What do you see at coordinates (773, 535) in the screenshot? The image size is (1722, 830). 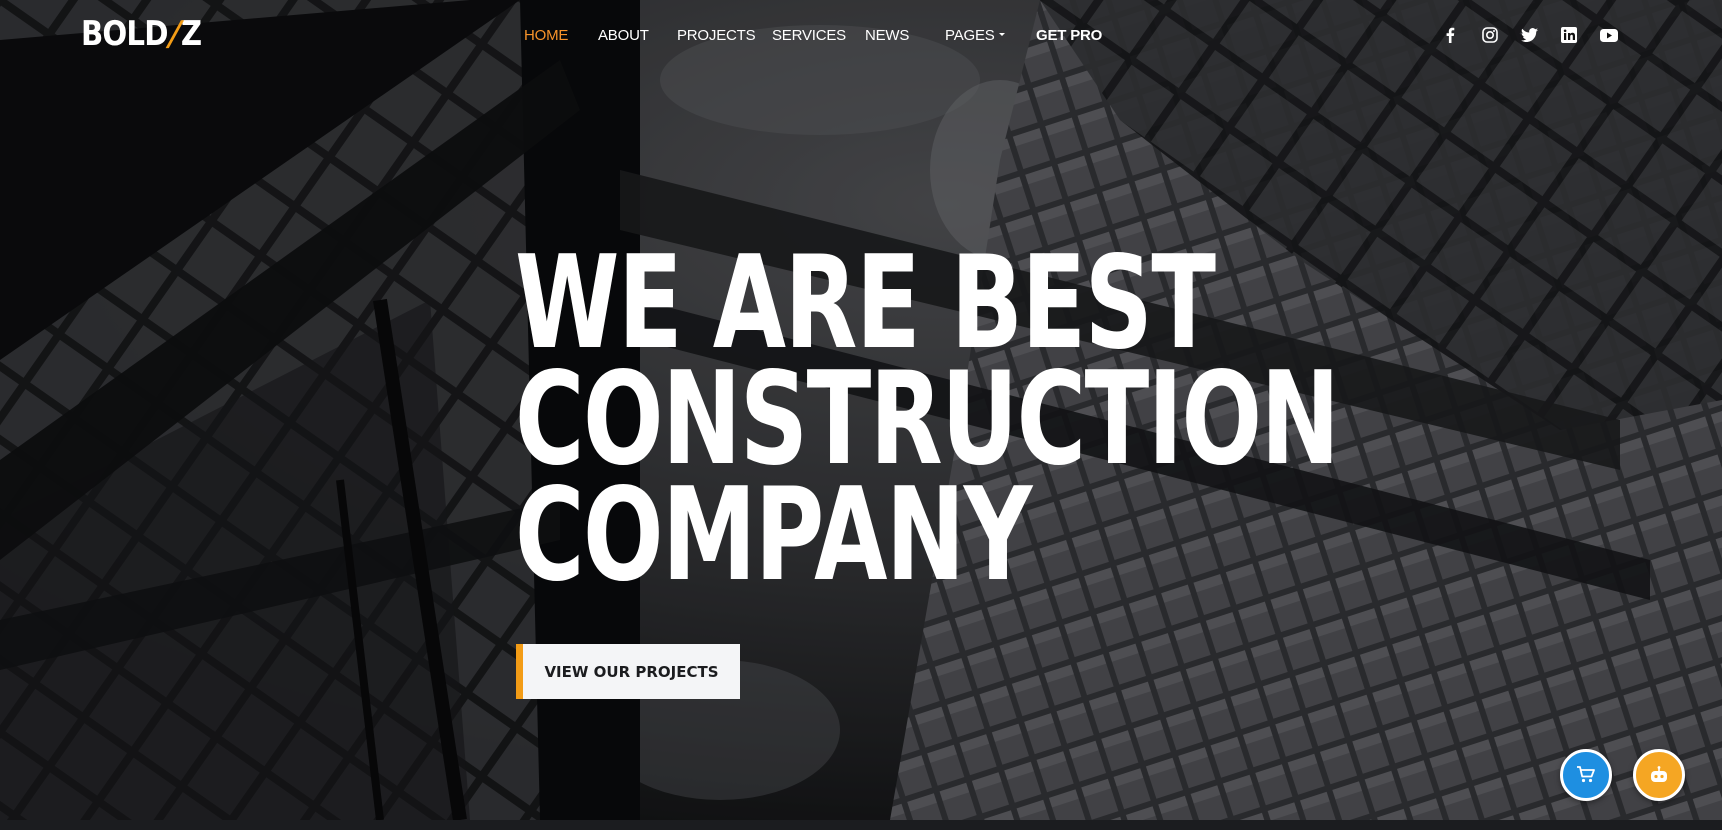 I see `headline-line-3: COMPANY` at bounding box center [773, 535].